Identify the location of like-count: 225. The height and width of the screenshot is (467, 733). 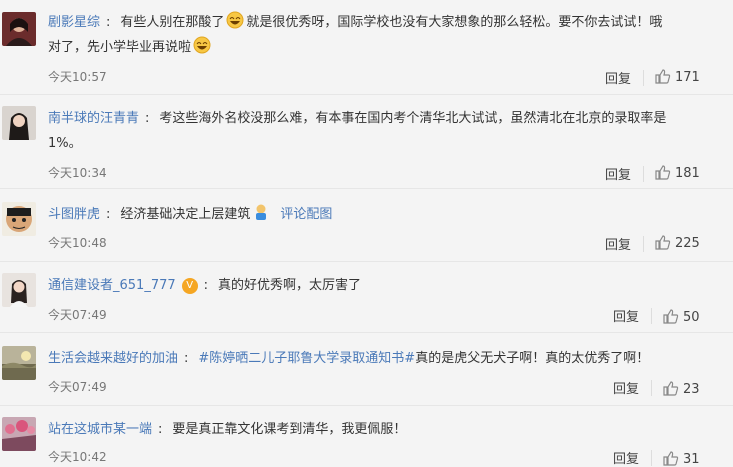
(687, 243).